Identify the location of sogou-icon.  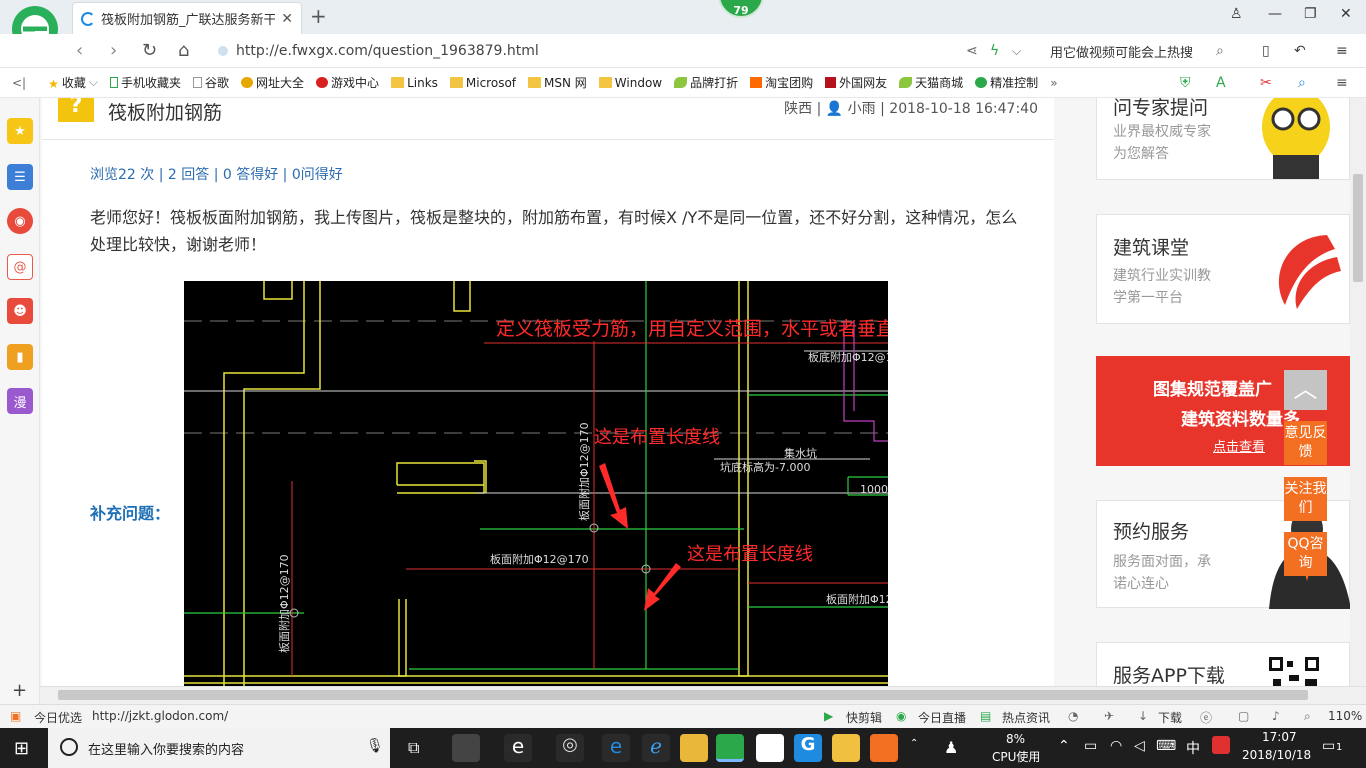
(1221, 745).